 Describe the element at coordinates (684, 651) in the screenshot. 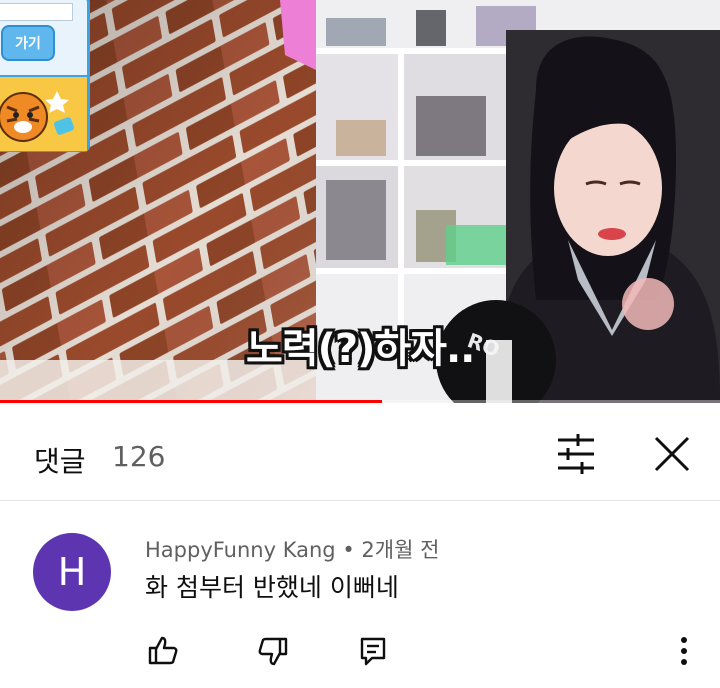

I see `more-vertical-icon` at that location.